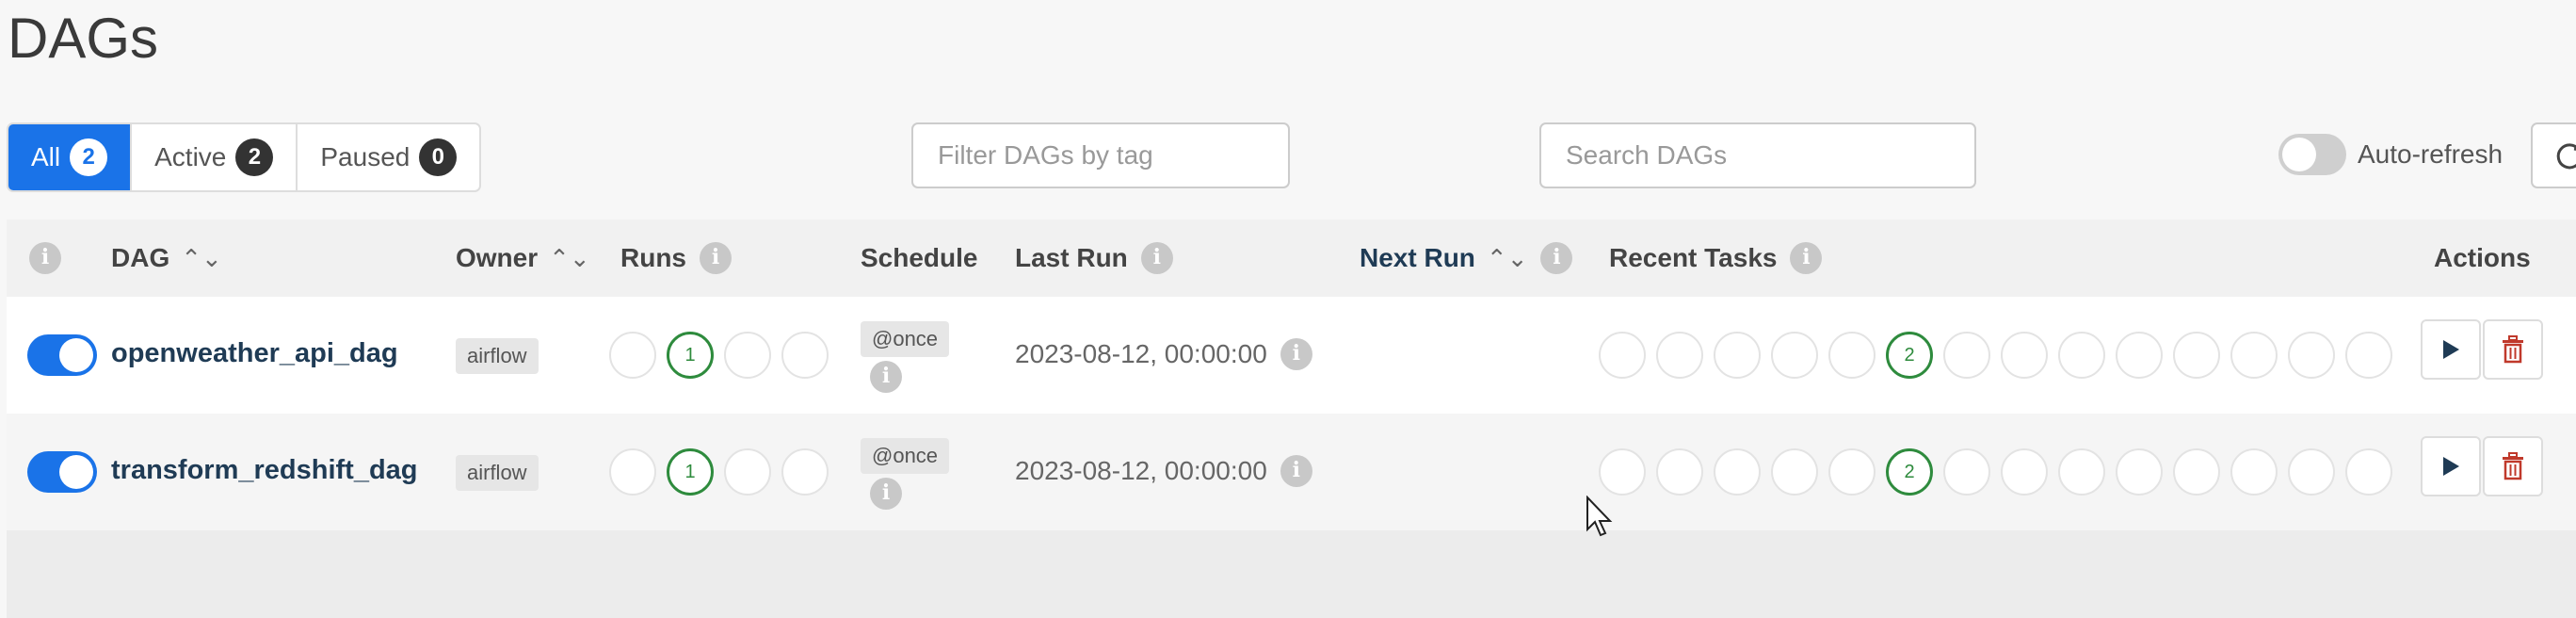 This screenshot has height=618, width=2576. I want to click on header-info, so click(45, 258).